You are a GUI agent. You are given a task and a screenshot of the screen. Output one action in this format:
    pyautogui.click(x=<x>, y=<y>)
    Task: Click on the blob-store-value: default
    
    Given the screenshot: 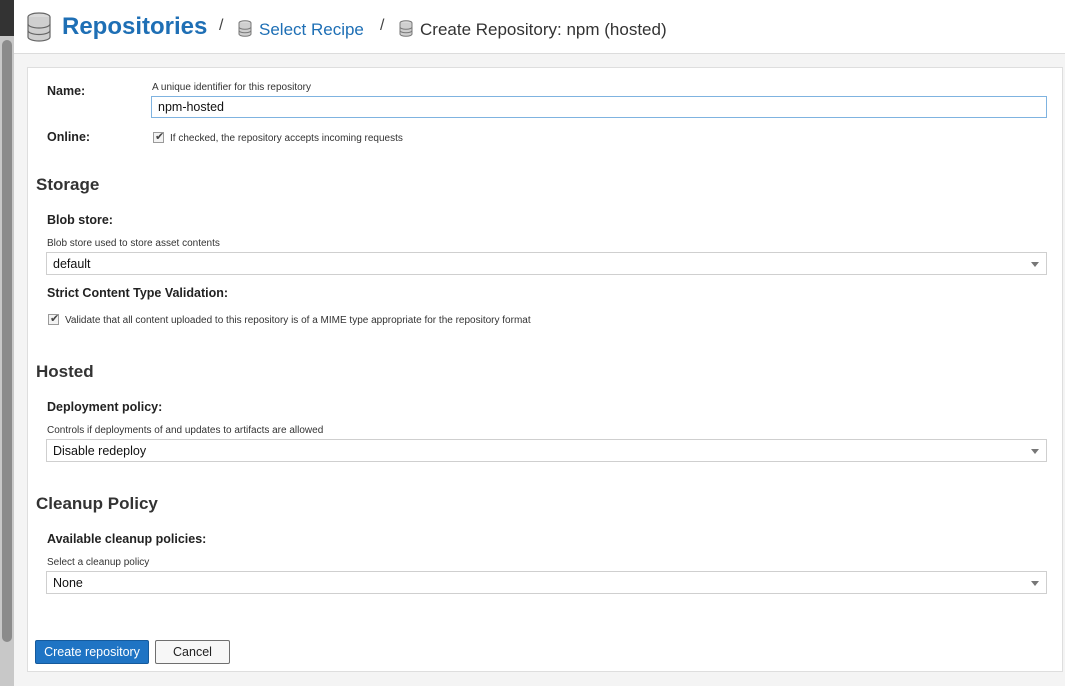 What is the action you would take?
    pyautogui.click(x=72, y=264)
    